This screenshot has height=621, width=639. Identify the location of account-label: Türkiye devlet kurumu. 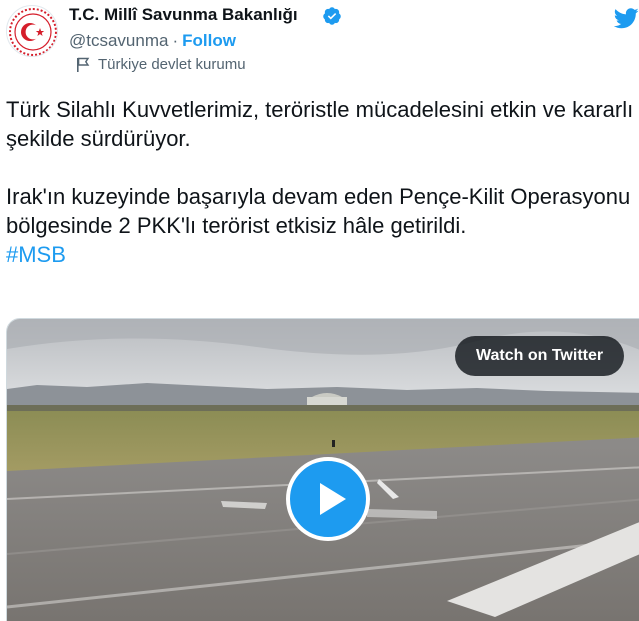
(161, 64).